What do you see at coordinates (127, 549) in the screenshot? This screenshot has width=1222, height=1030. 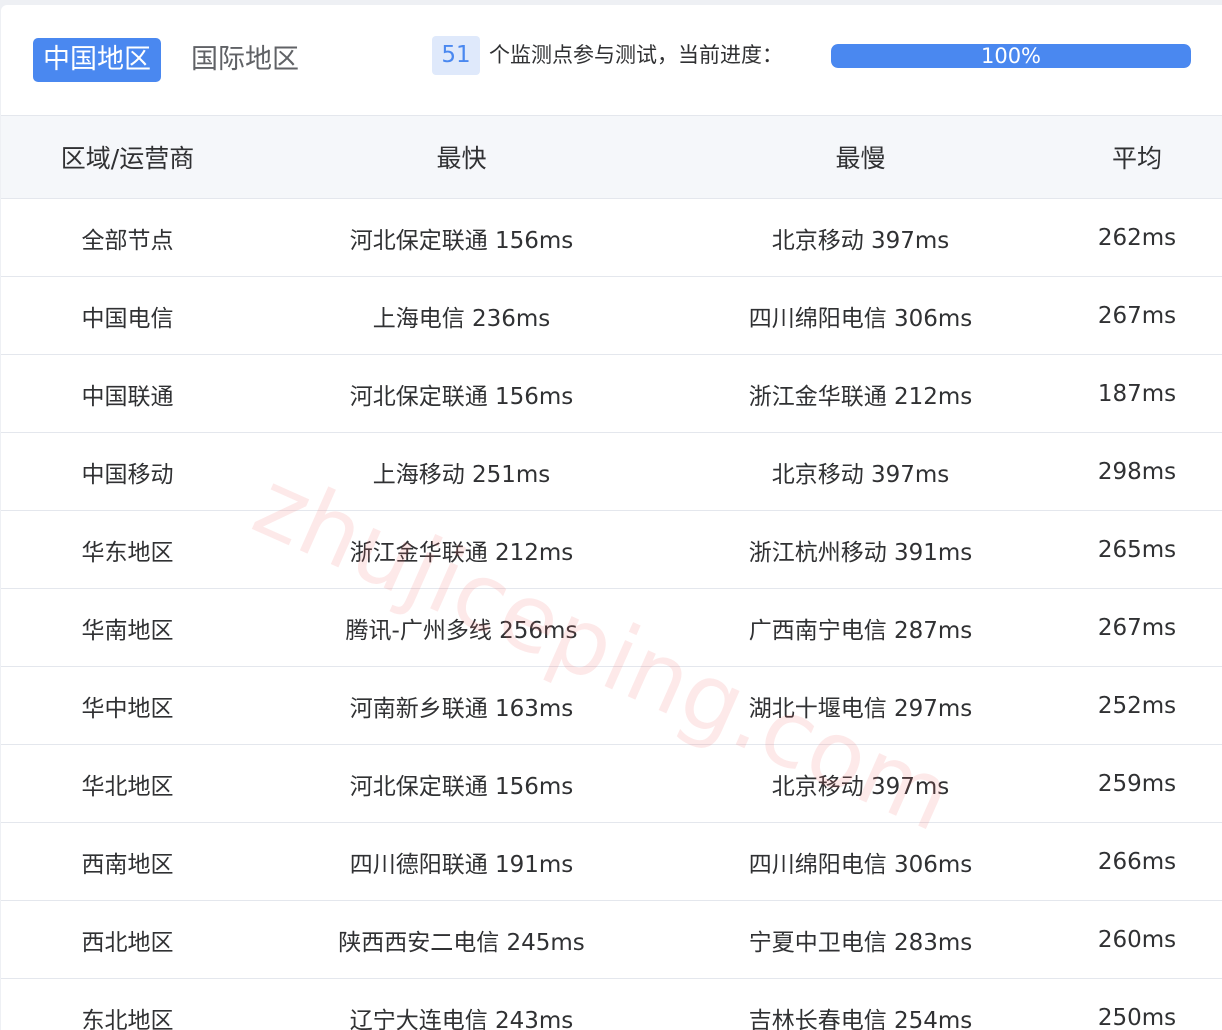 I see `cell-region: 华东地区` at bounding box center [127, 549].